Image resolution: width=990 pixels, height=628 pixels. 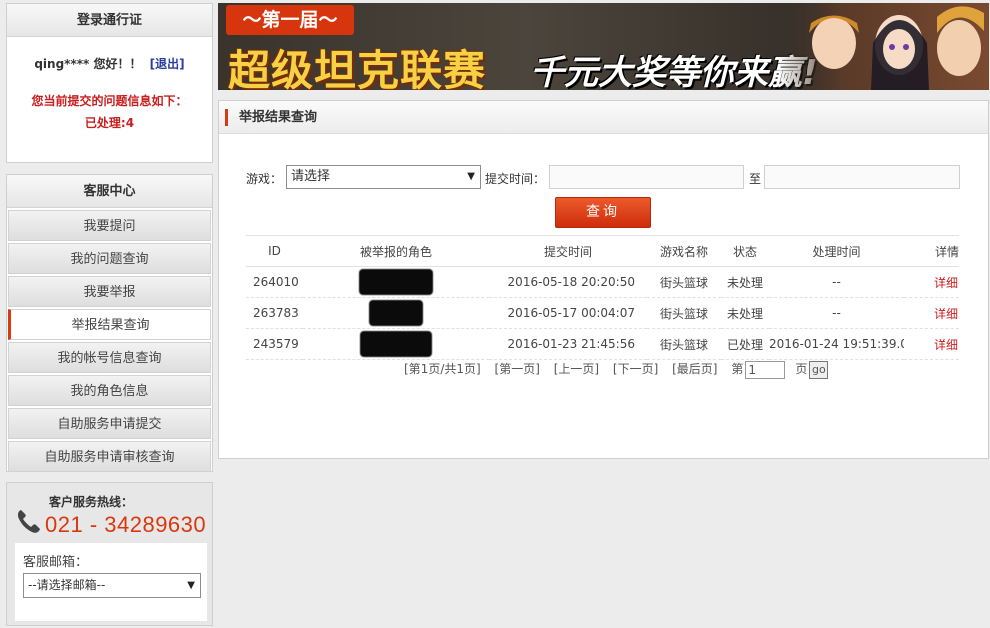 What do you see at coordinates (109, 20) in the screenshot?
I see `login-panel-title: 登录通行证` at bounding box center [109, 20].